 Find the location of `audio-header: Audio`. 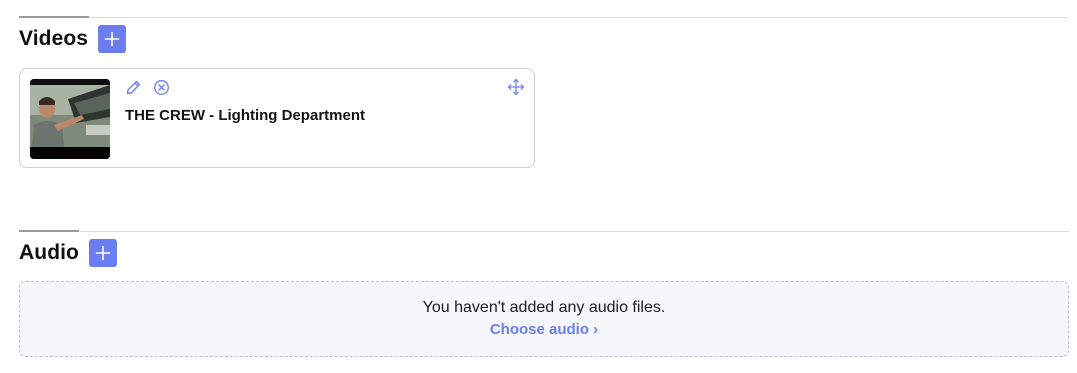

audio-header: Audio is located at coordinates (68, 253).